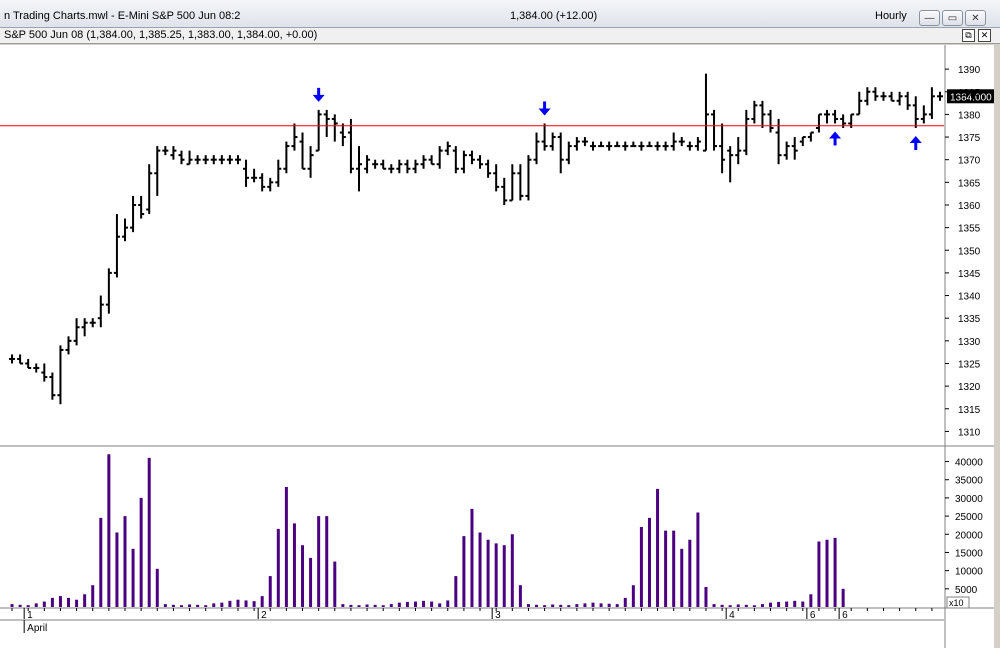 This screenshot has height=648, width=1000. I want to click on day-label: 1, so click(30, 615).